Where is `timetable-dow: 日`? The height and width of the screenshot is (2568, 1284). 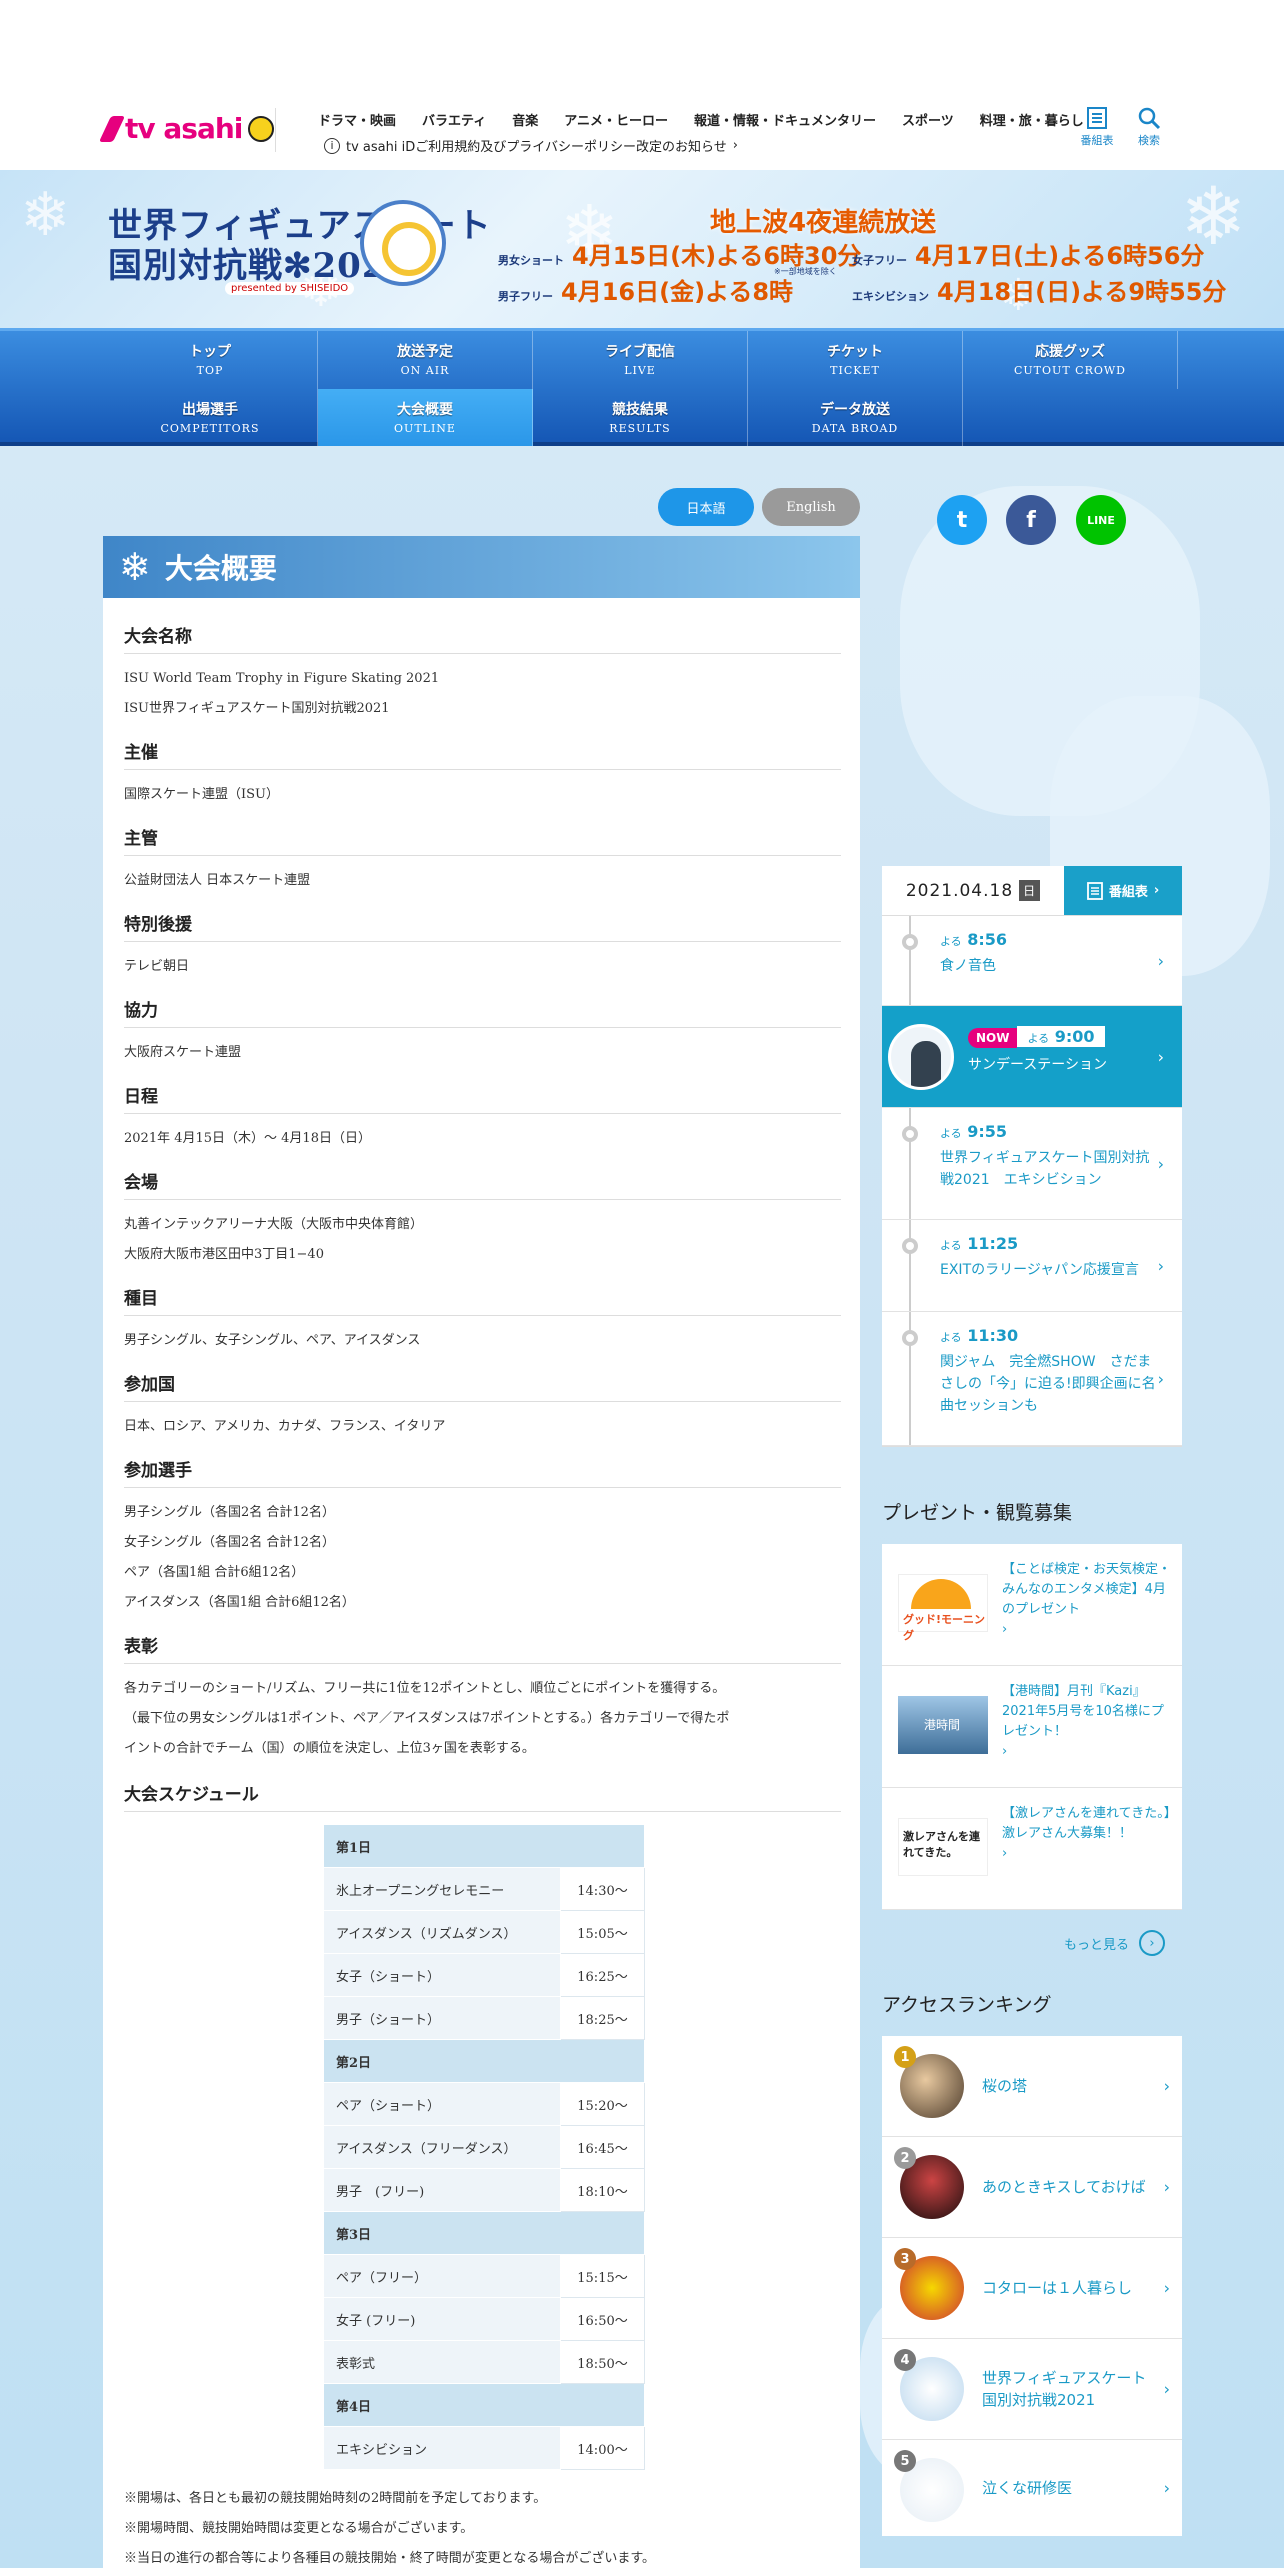
timetable-dow: 日 is located at coordinates (1030, 890).